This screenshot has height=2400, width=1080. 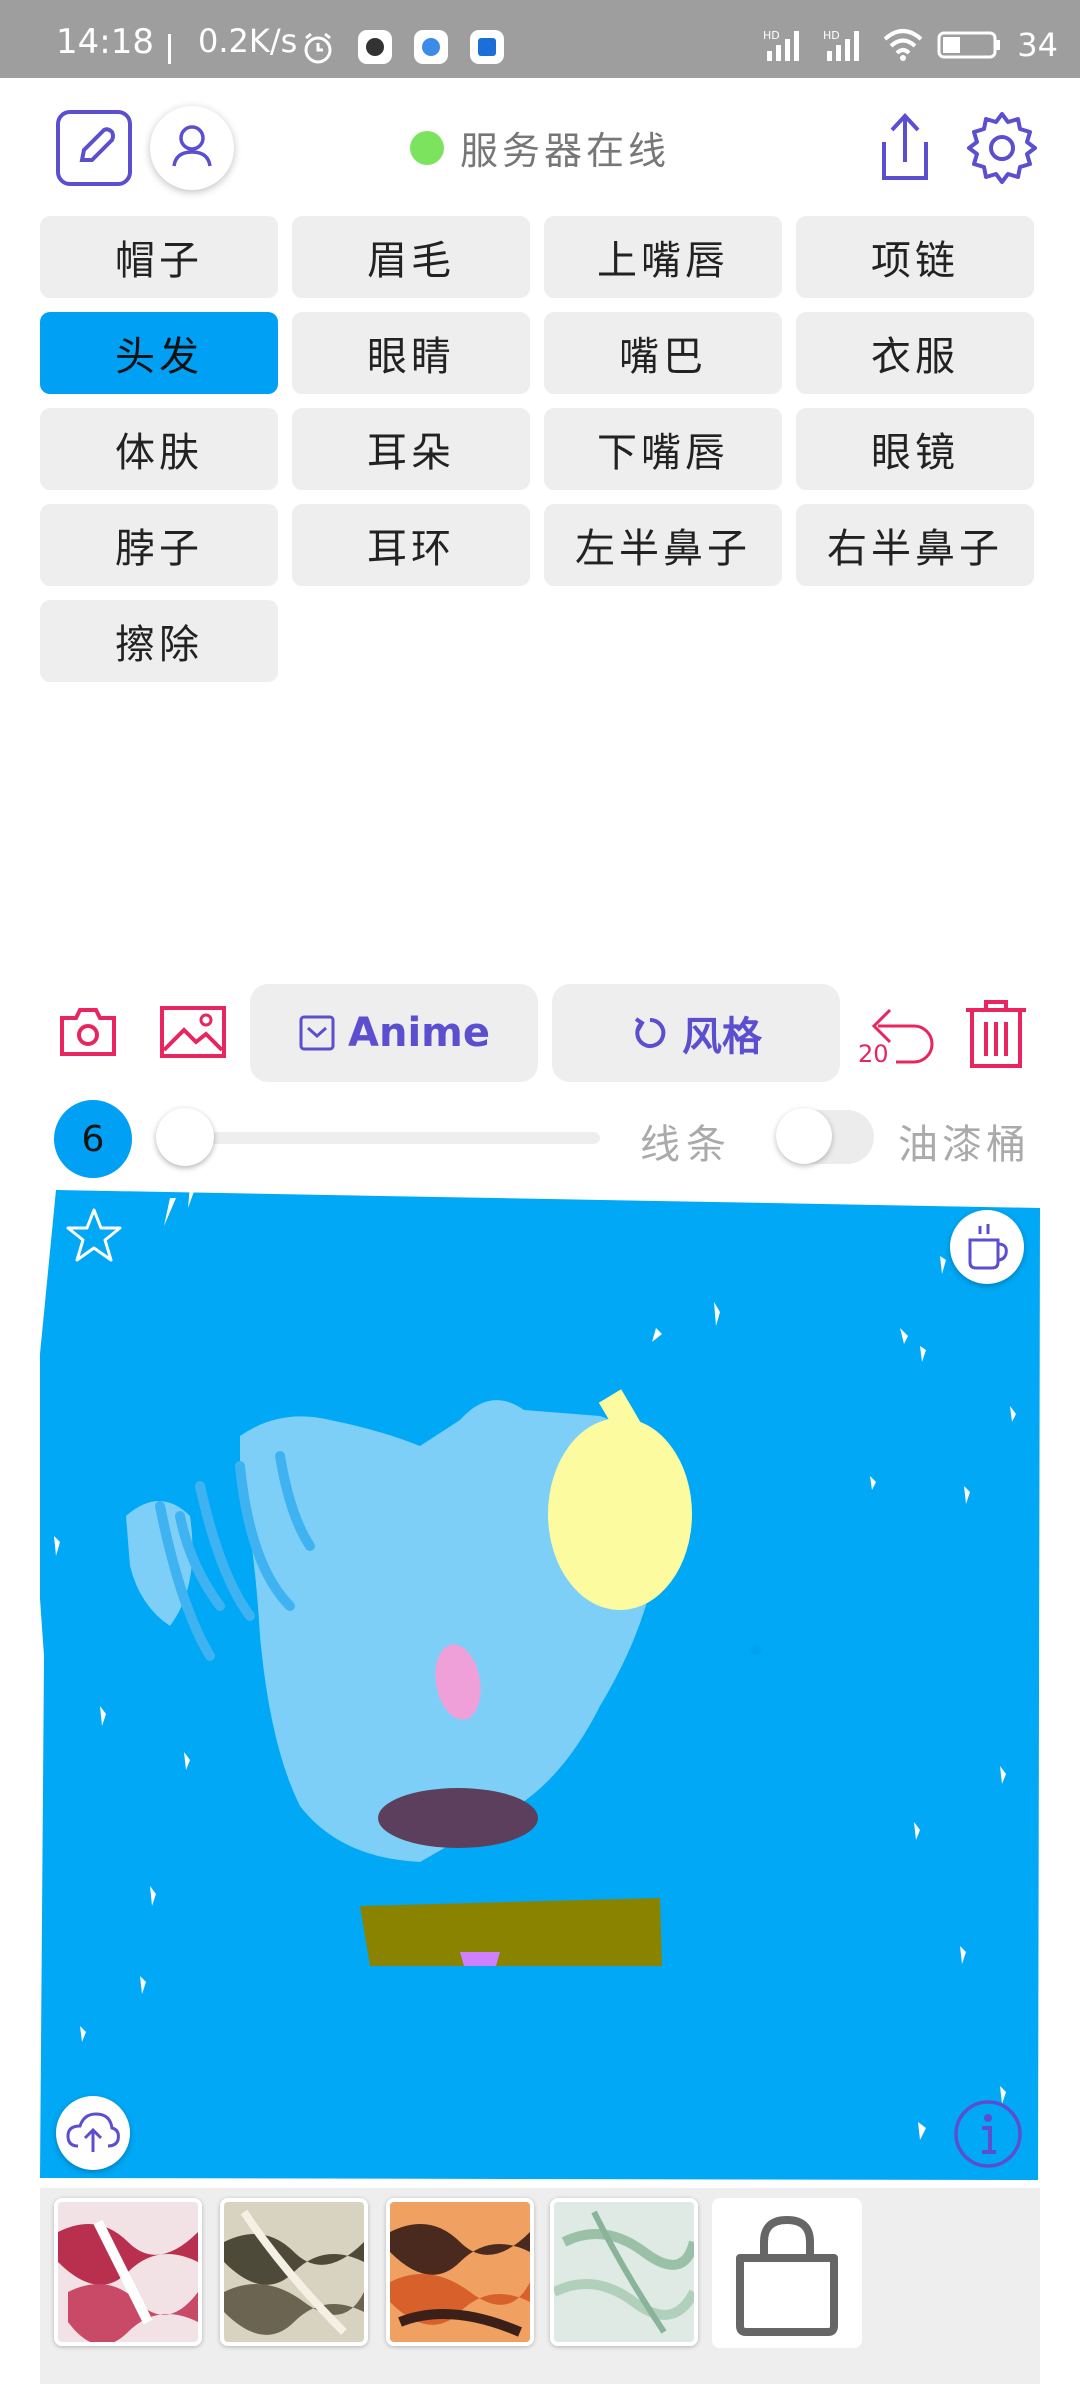 I want to click on user-icon, so click(x=192, y=146).